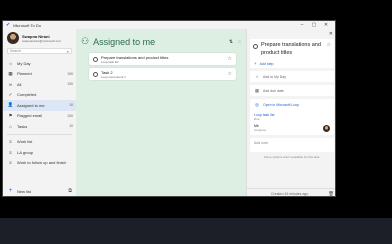  I want to click on search-icon: ⌕, so click(67, 51).